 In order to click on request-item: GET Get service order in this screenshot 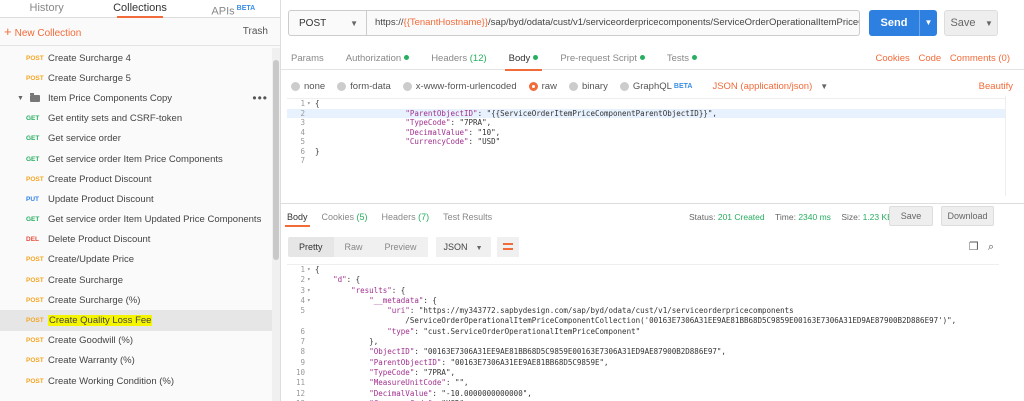, I will do `click(136, 139)`.